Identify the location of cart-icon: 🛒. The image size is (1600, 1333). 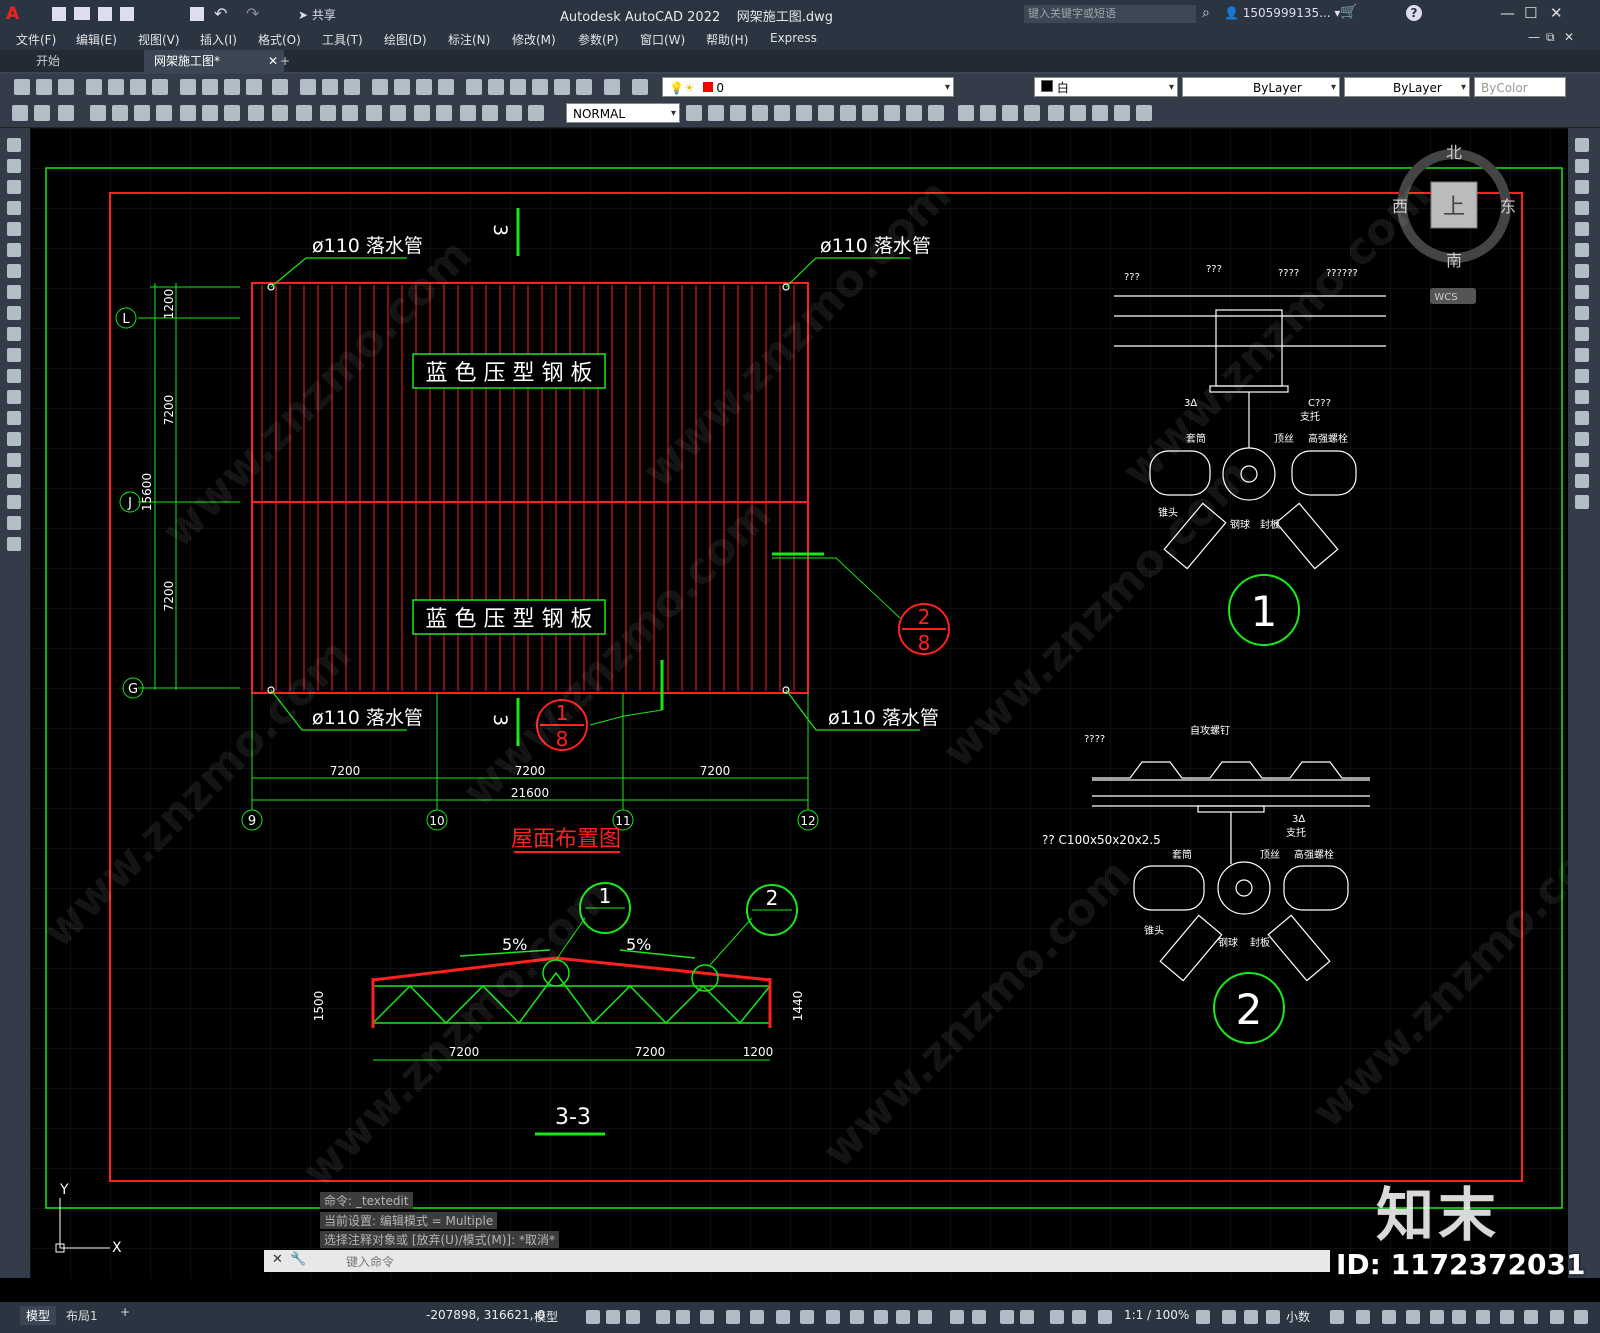
(1348, 12).